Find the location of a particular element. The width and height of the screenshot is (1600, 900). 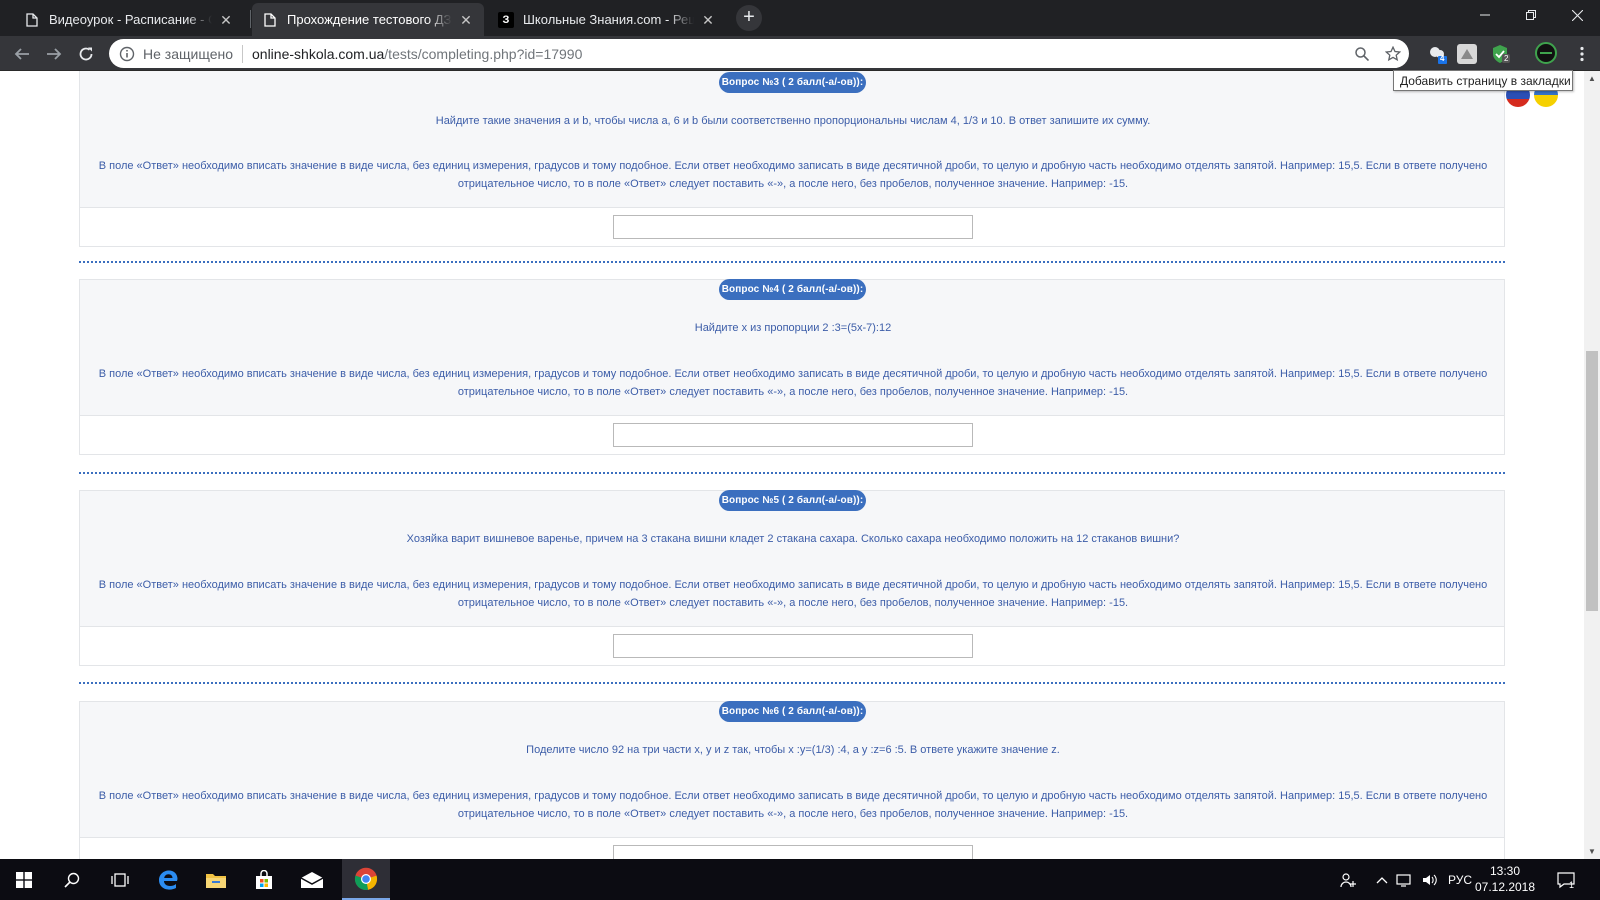

store-icon is located at coordinates (264, 879).